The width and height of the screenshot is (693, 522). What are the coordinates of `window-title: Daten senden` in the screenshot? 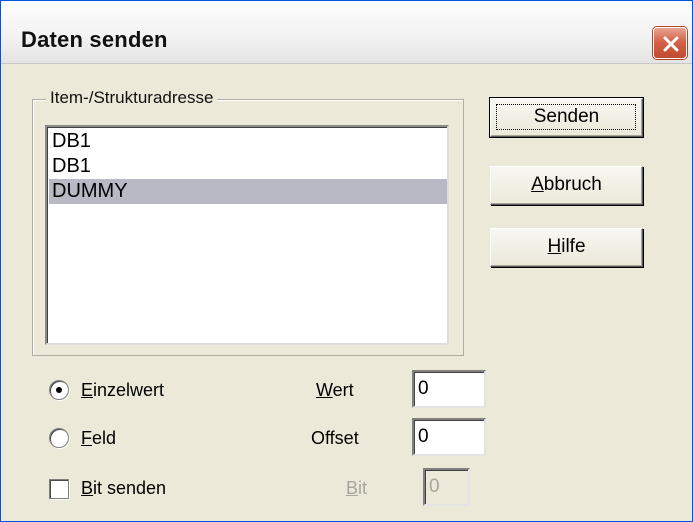 It's located at (94, 39).